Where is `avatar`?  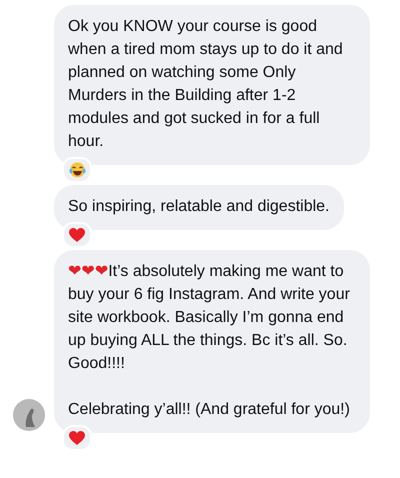
avatar is located at coordinates (29, 415).